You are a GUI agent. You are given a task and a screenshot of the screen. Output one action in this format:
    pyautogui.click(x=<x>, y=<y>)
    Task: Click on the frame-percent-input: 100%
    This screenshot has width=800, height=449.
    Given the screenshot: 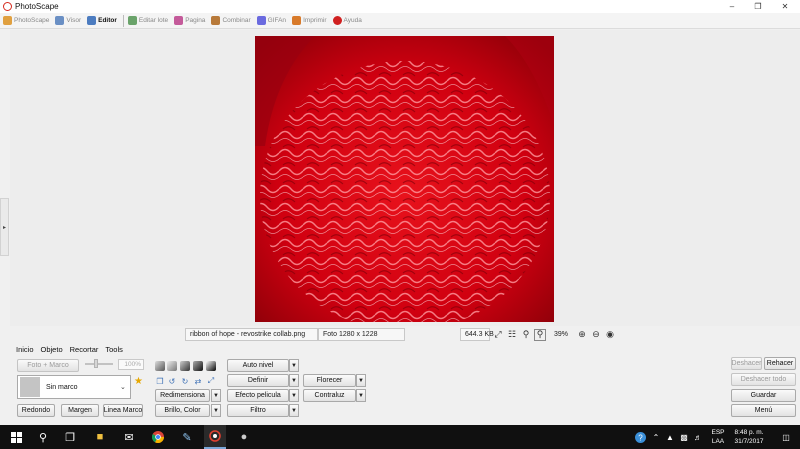 What is the action you would take?
    pyautogui.click(x=131, y=364)
    